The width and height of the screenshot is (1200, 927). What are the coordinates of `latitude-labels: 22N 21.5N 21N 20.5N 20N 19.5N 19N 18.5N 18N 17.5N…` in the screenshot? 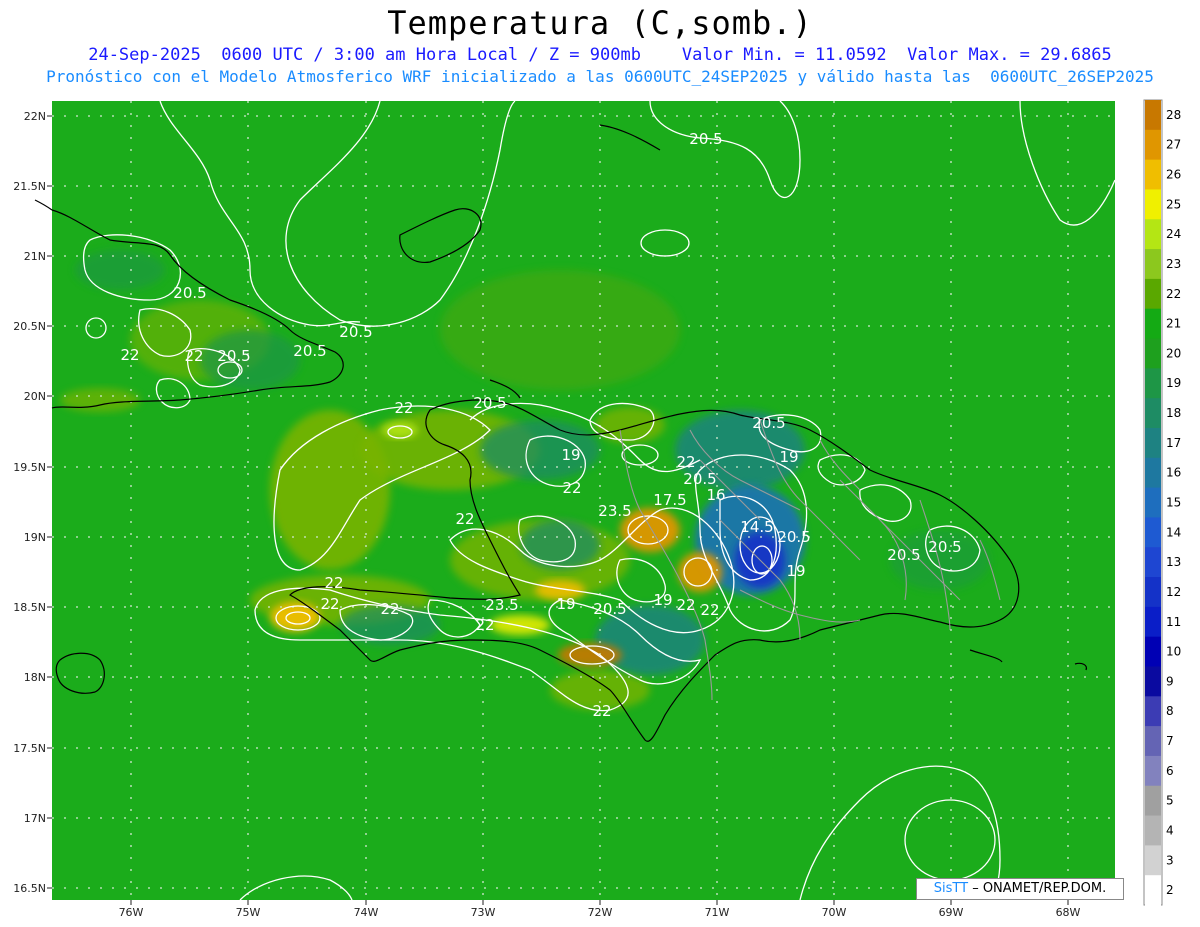 It's located at (32, 502).